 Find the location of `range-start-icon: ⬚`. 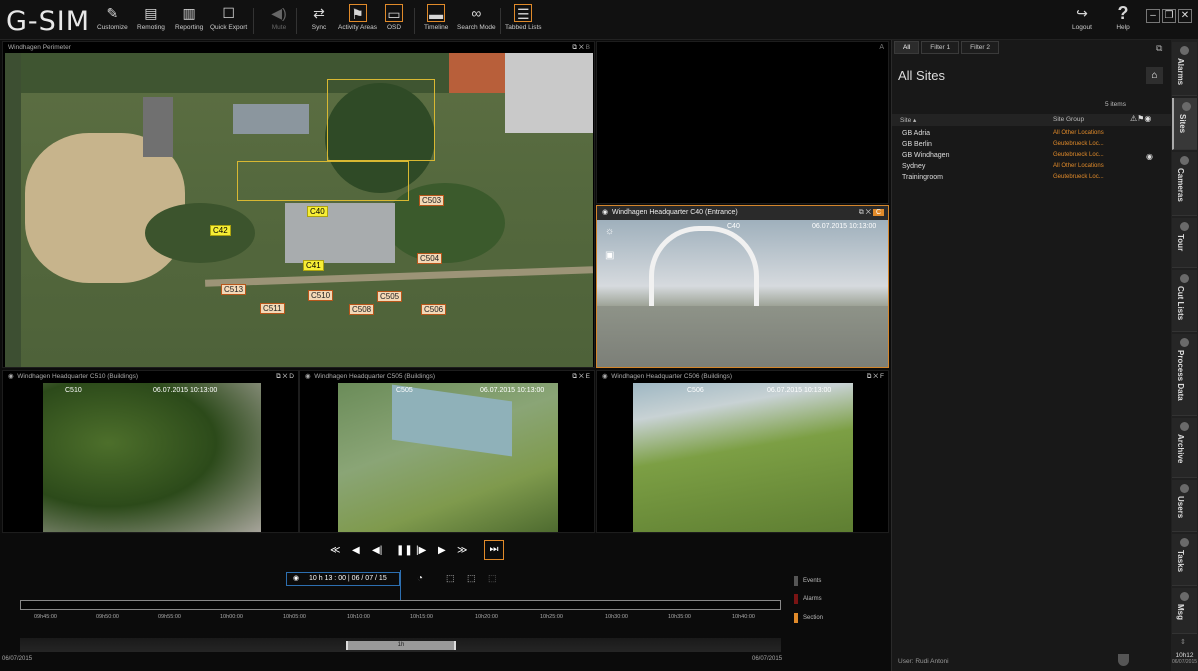

range-start-icon: ⬚ is located at coordinates (450, 578).